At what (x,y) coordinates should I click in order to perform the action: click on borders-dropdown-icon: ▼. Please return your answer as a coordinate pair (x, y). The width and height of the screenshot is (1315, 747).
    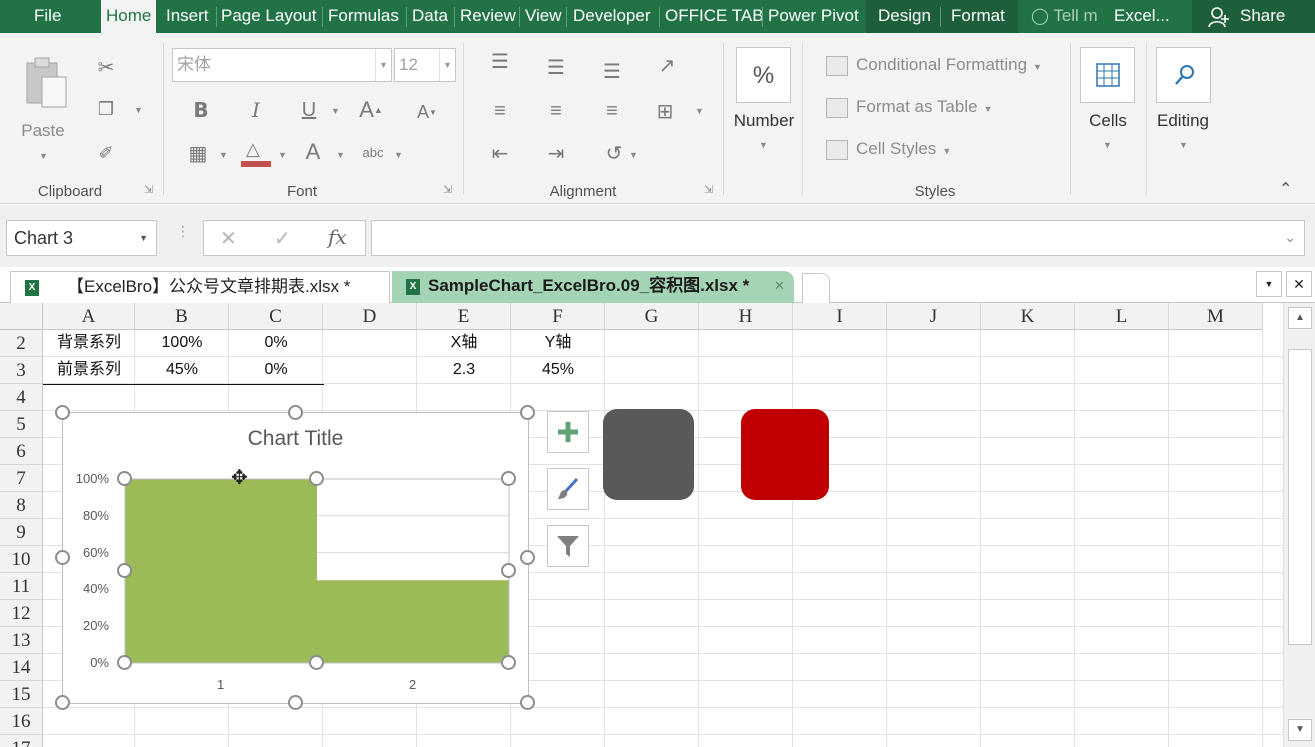
    Looking at the image, I should click on (223, 155).